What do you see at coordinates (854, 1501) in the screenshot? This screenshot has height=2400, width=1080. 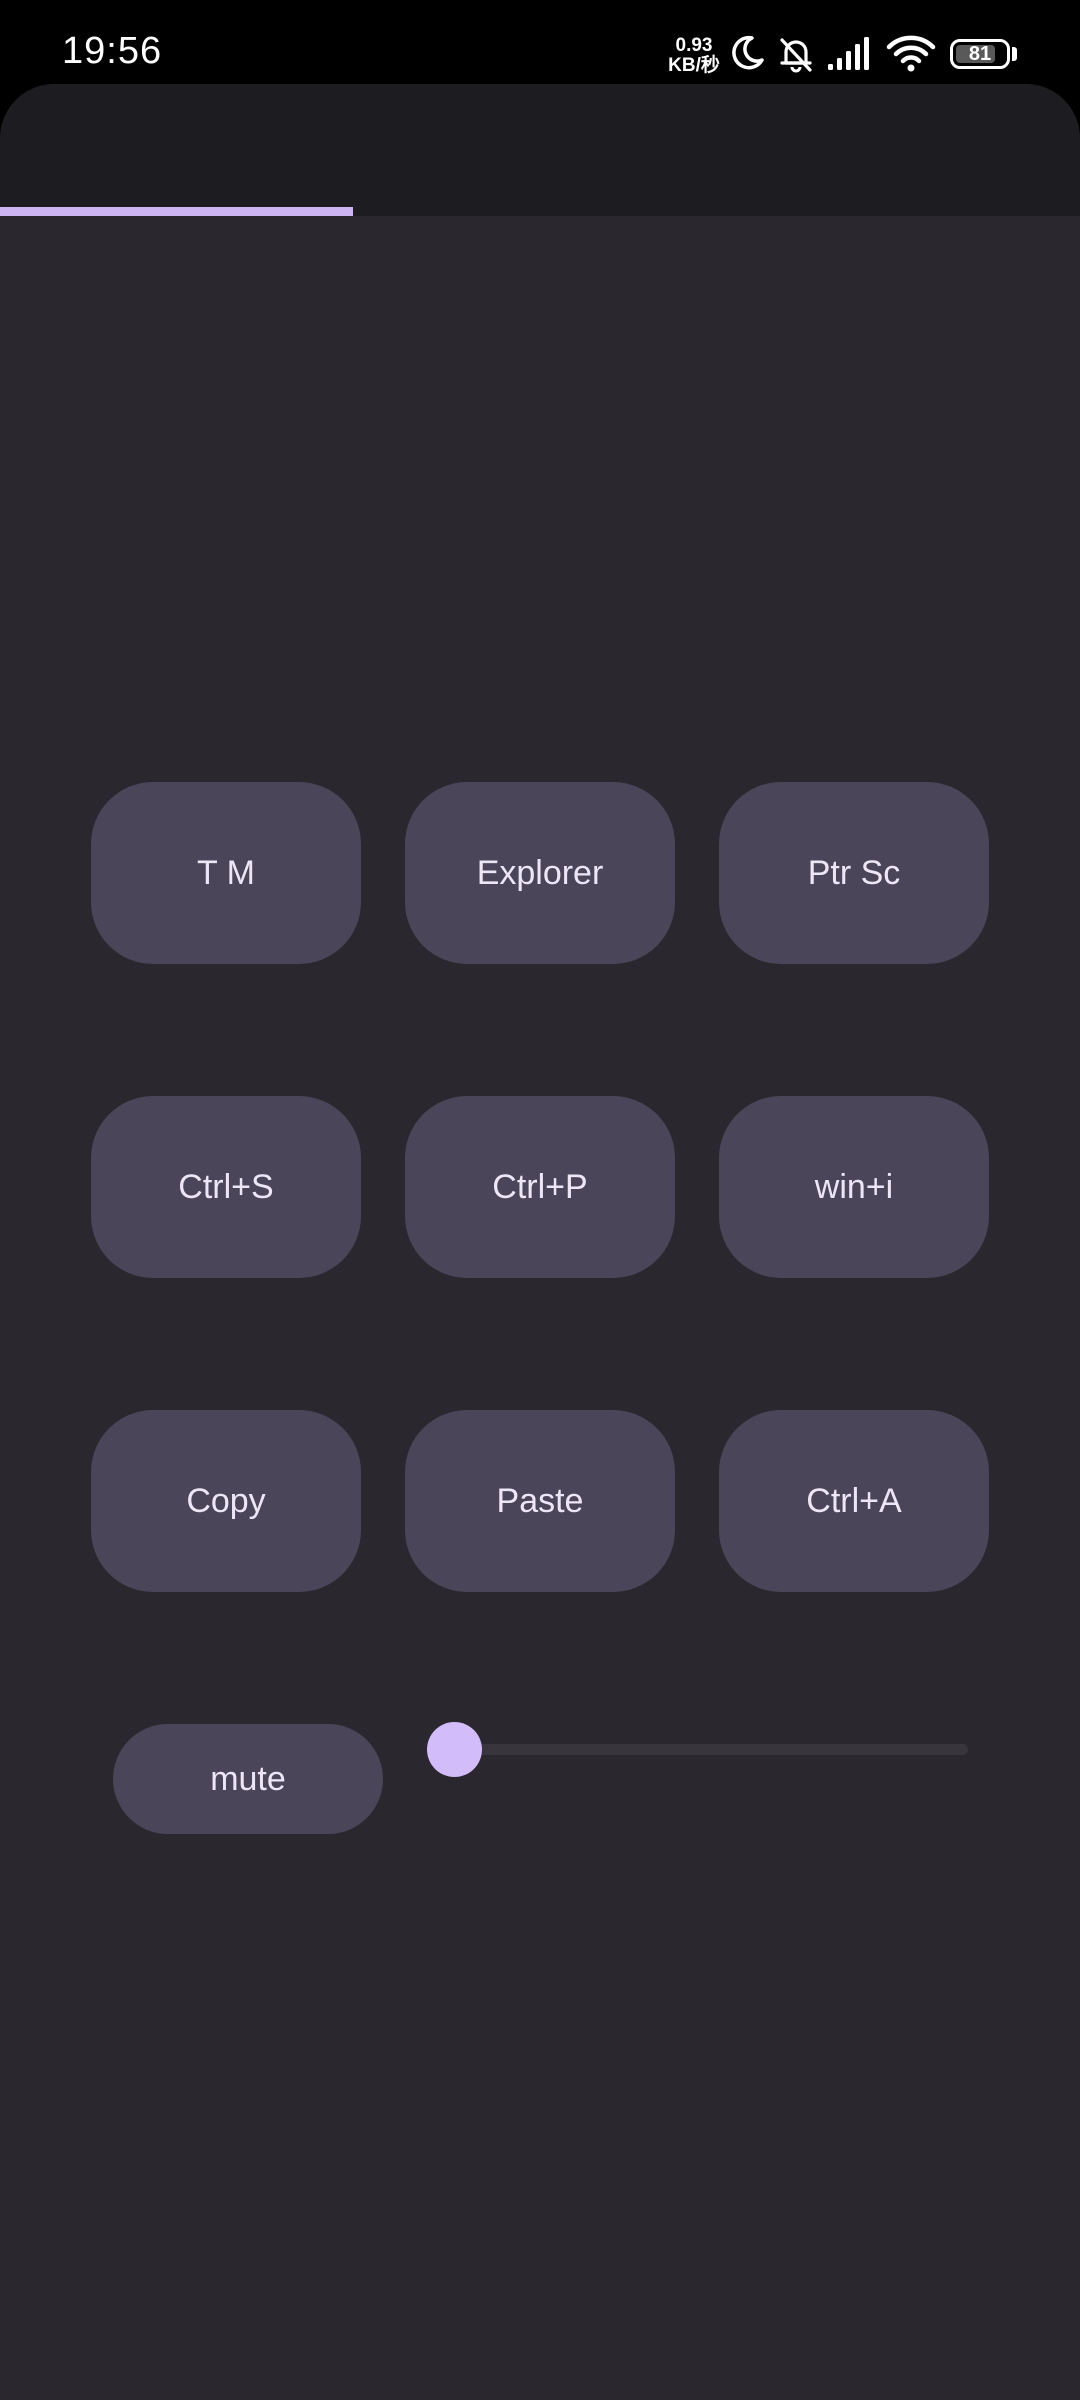 I see `key-button-ctrl-a: Ctrl+A` at bounding box center [854, 1501].